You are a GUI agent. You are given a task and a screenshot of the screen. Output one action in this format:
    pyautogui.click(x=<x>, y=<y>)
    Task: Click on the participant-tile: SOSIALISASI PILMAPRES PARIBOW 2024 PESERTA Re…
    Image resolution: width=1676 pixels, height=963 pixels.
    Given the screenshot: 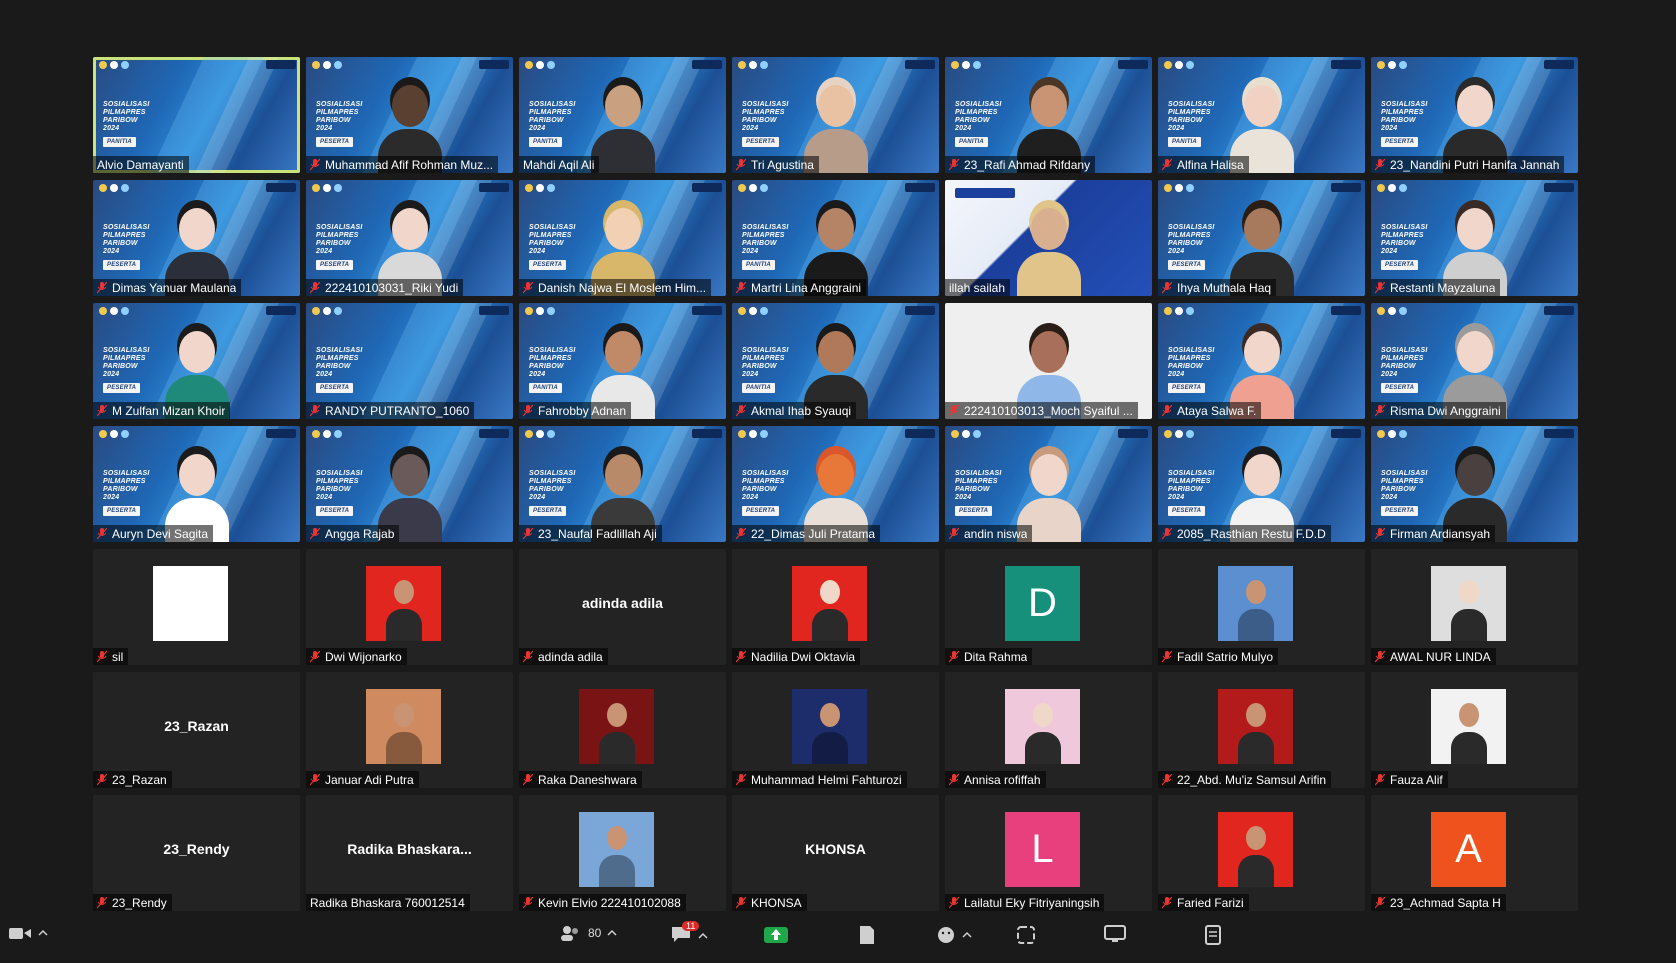 What is the action you would take?
    pyautogui.click(x=1474, y=238)
    